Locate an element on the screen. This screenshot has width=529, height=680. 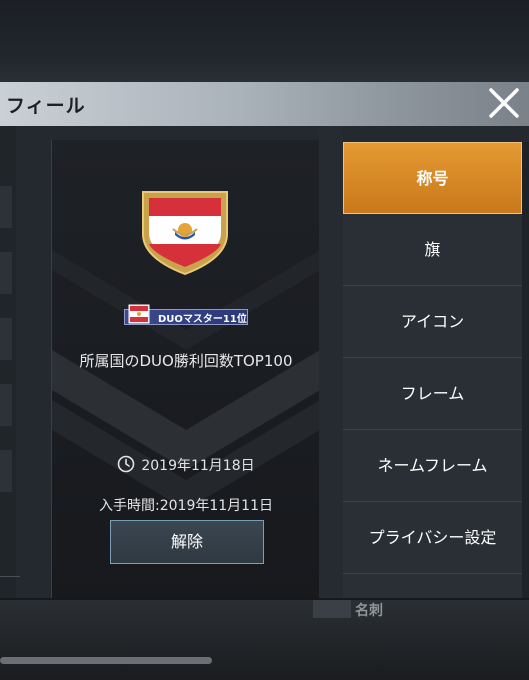
tab-name-frame: ネームフレーム is located at coordinates (432, 466).